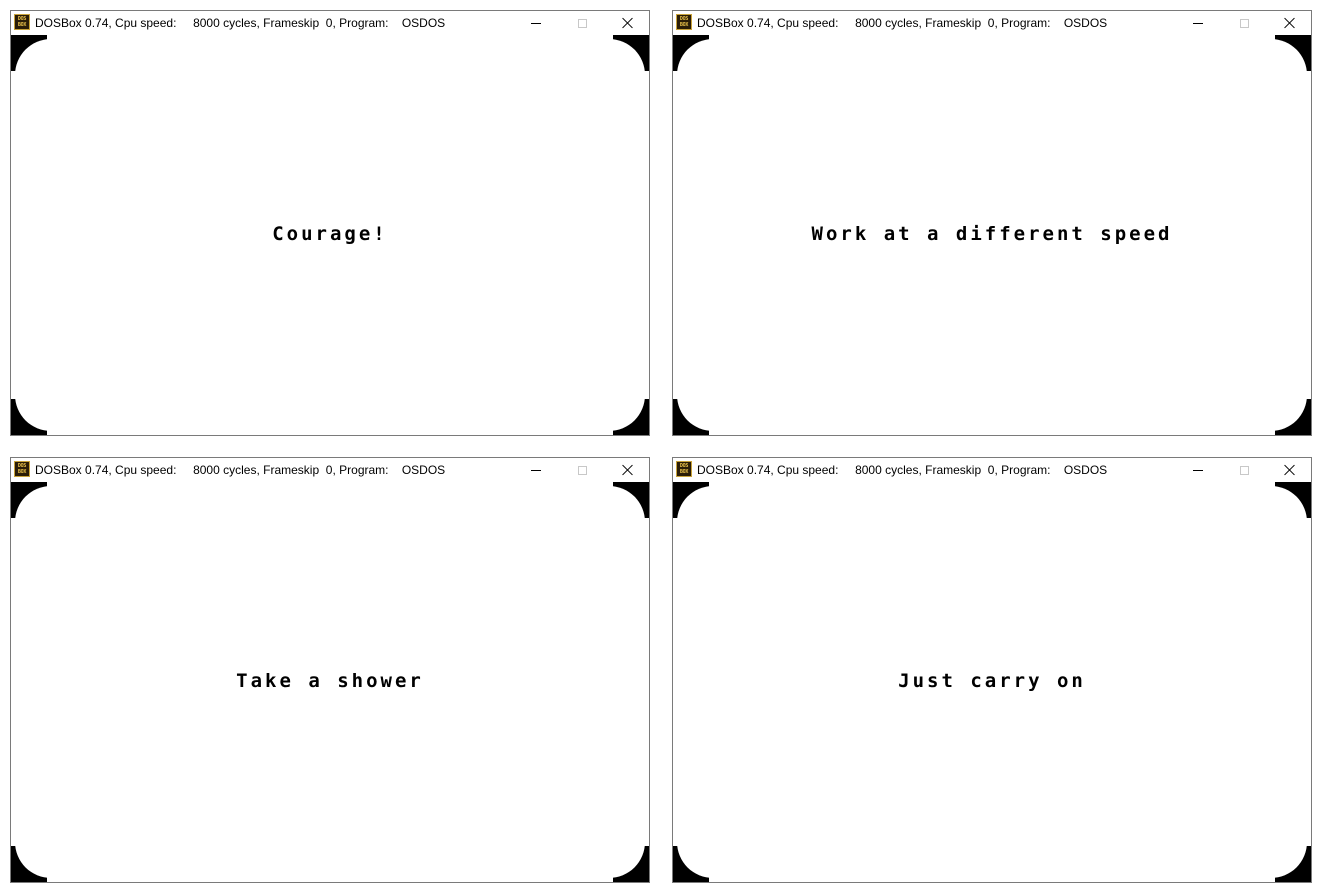 This screenshot has width=1324, height=894. I want to click on screen-message: Work at a different speed, so click(992, 234).